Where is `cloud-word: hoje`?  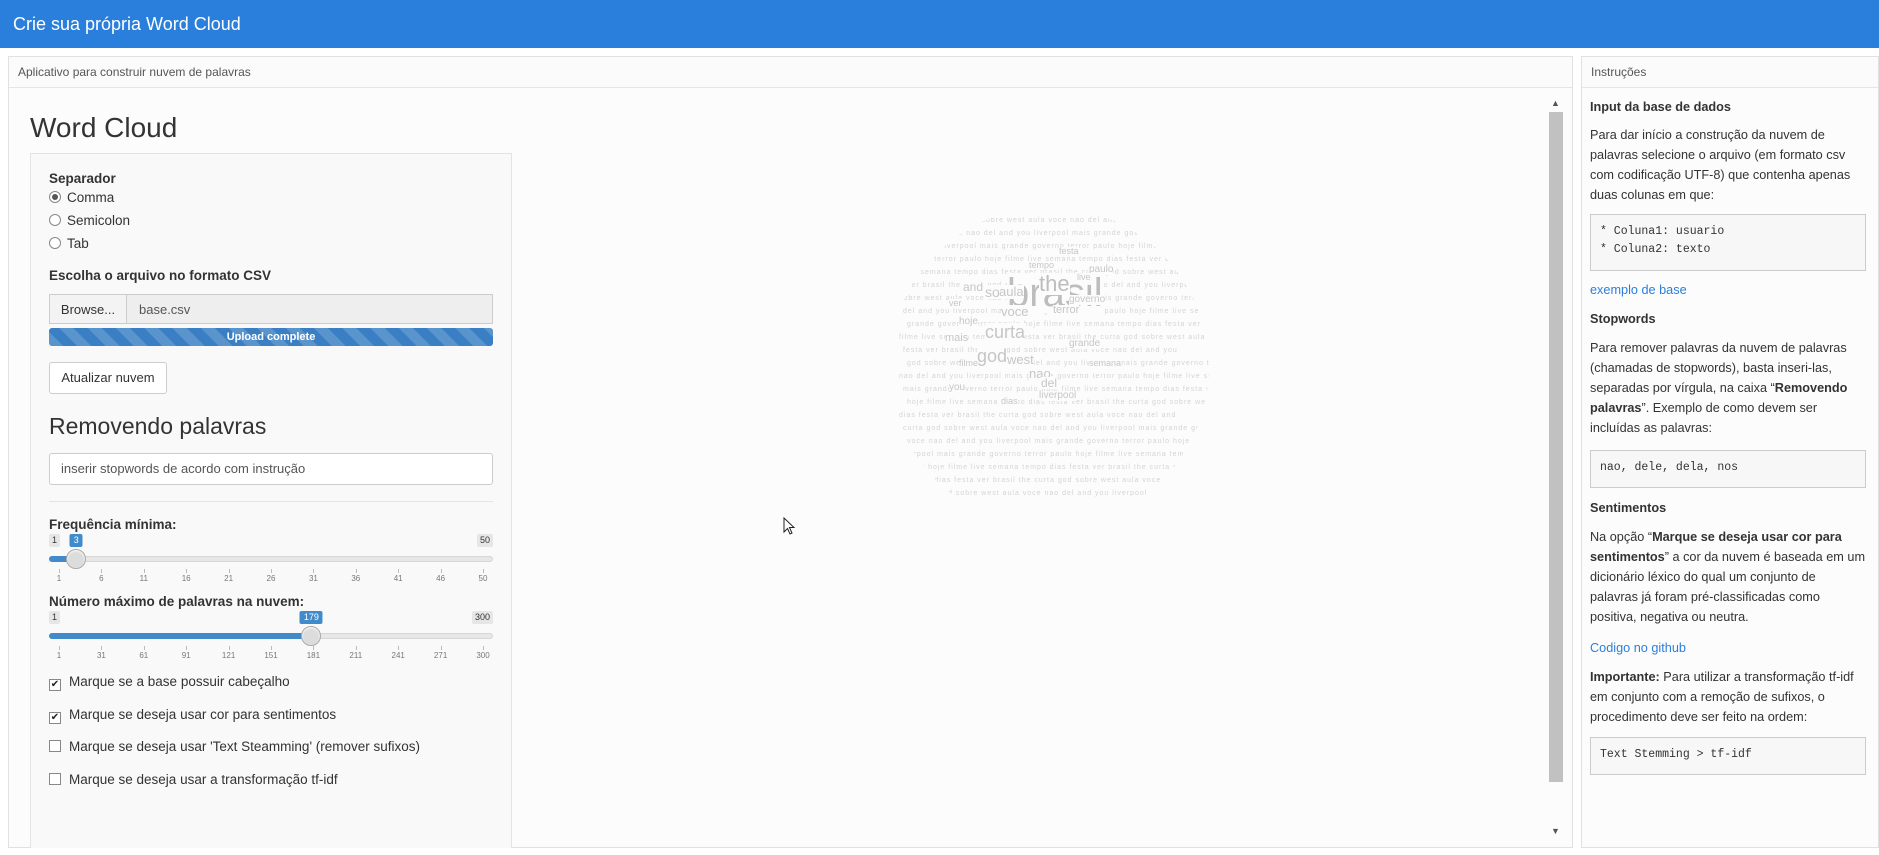 cloud-word: hoje is located at coordinates (968, 321).